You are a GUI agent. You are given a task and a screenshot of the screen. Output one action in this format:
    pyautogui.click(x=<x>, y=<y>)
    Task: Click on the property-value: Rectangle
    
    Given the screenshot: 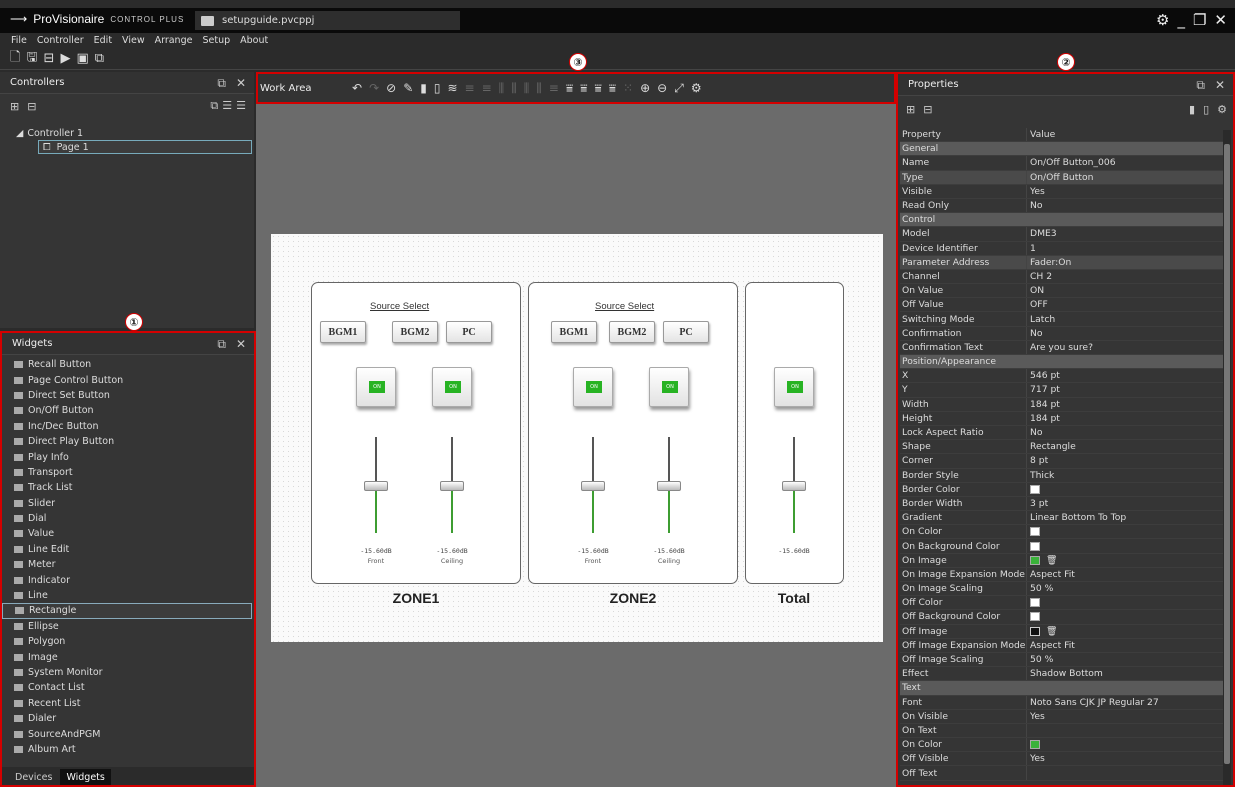 What is the action you would take?
    pyautogui.click(x=1124, y=447)
    